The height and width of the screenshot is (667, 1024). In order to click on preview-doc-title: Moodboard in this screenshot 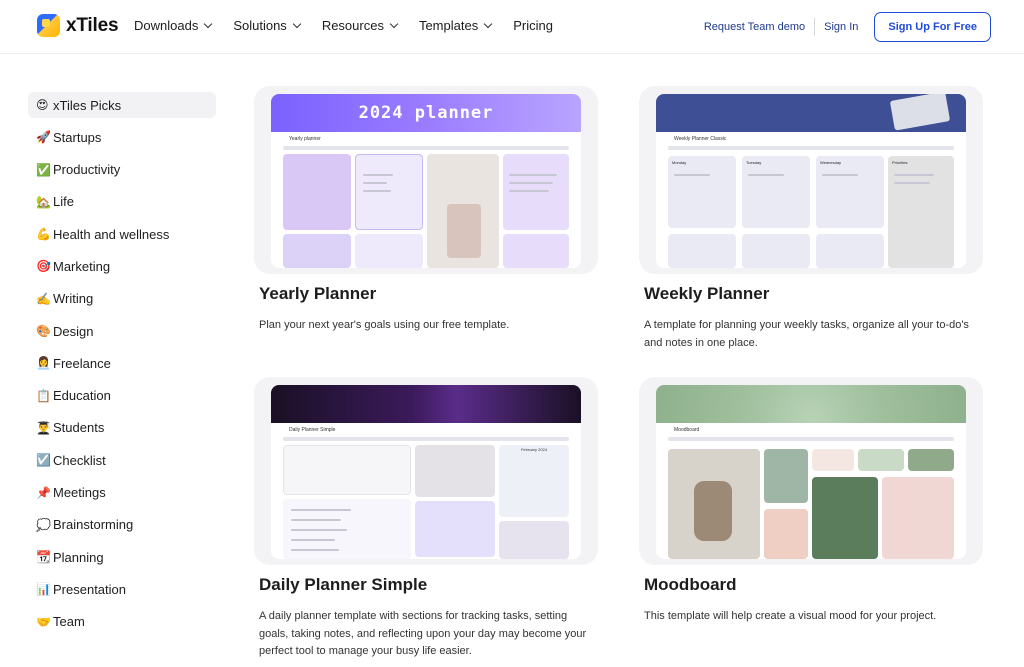, I will do `click(687, 430)`.